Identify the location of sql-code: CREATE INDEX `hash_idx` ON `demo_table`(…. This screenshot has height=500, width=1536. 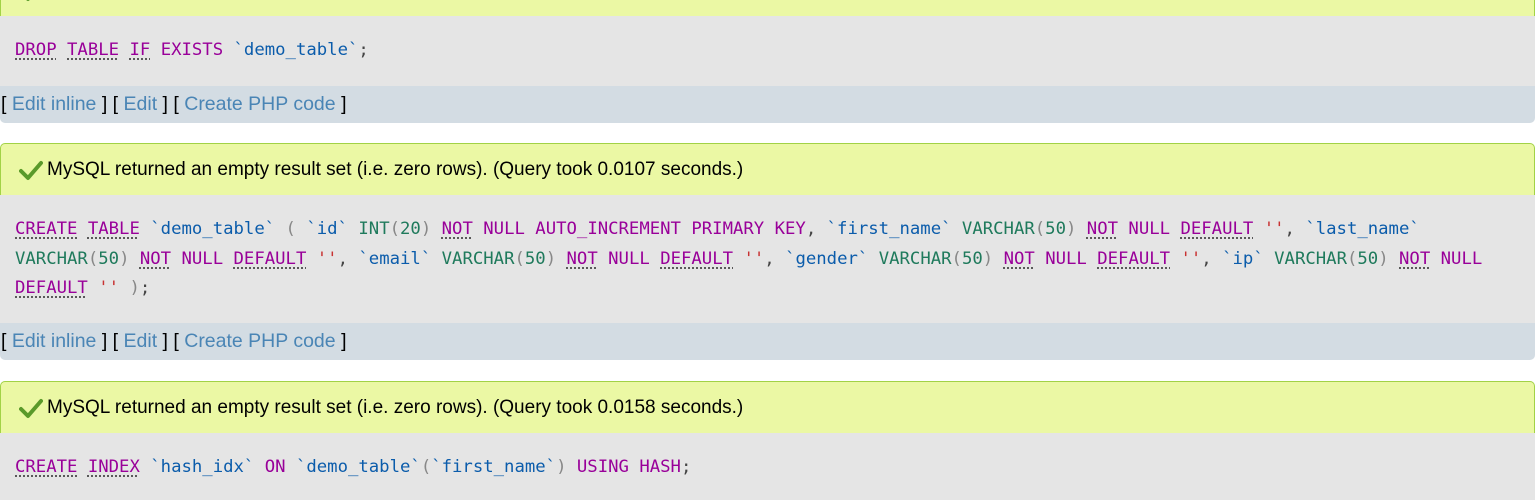
(353, 467).